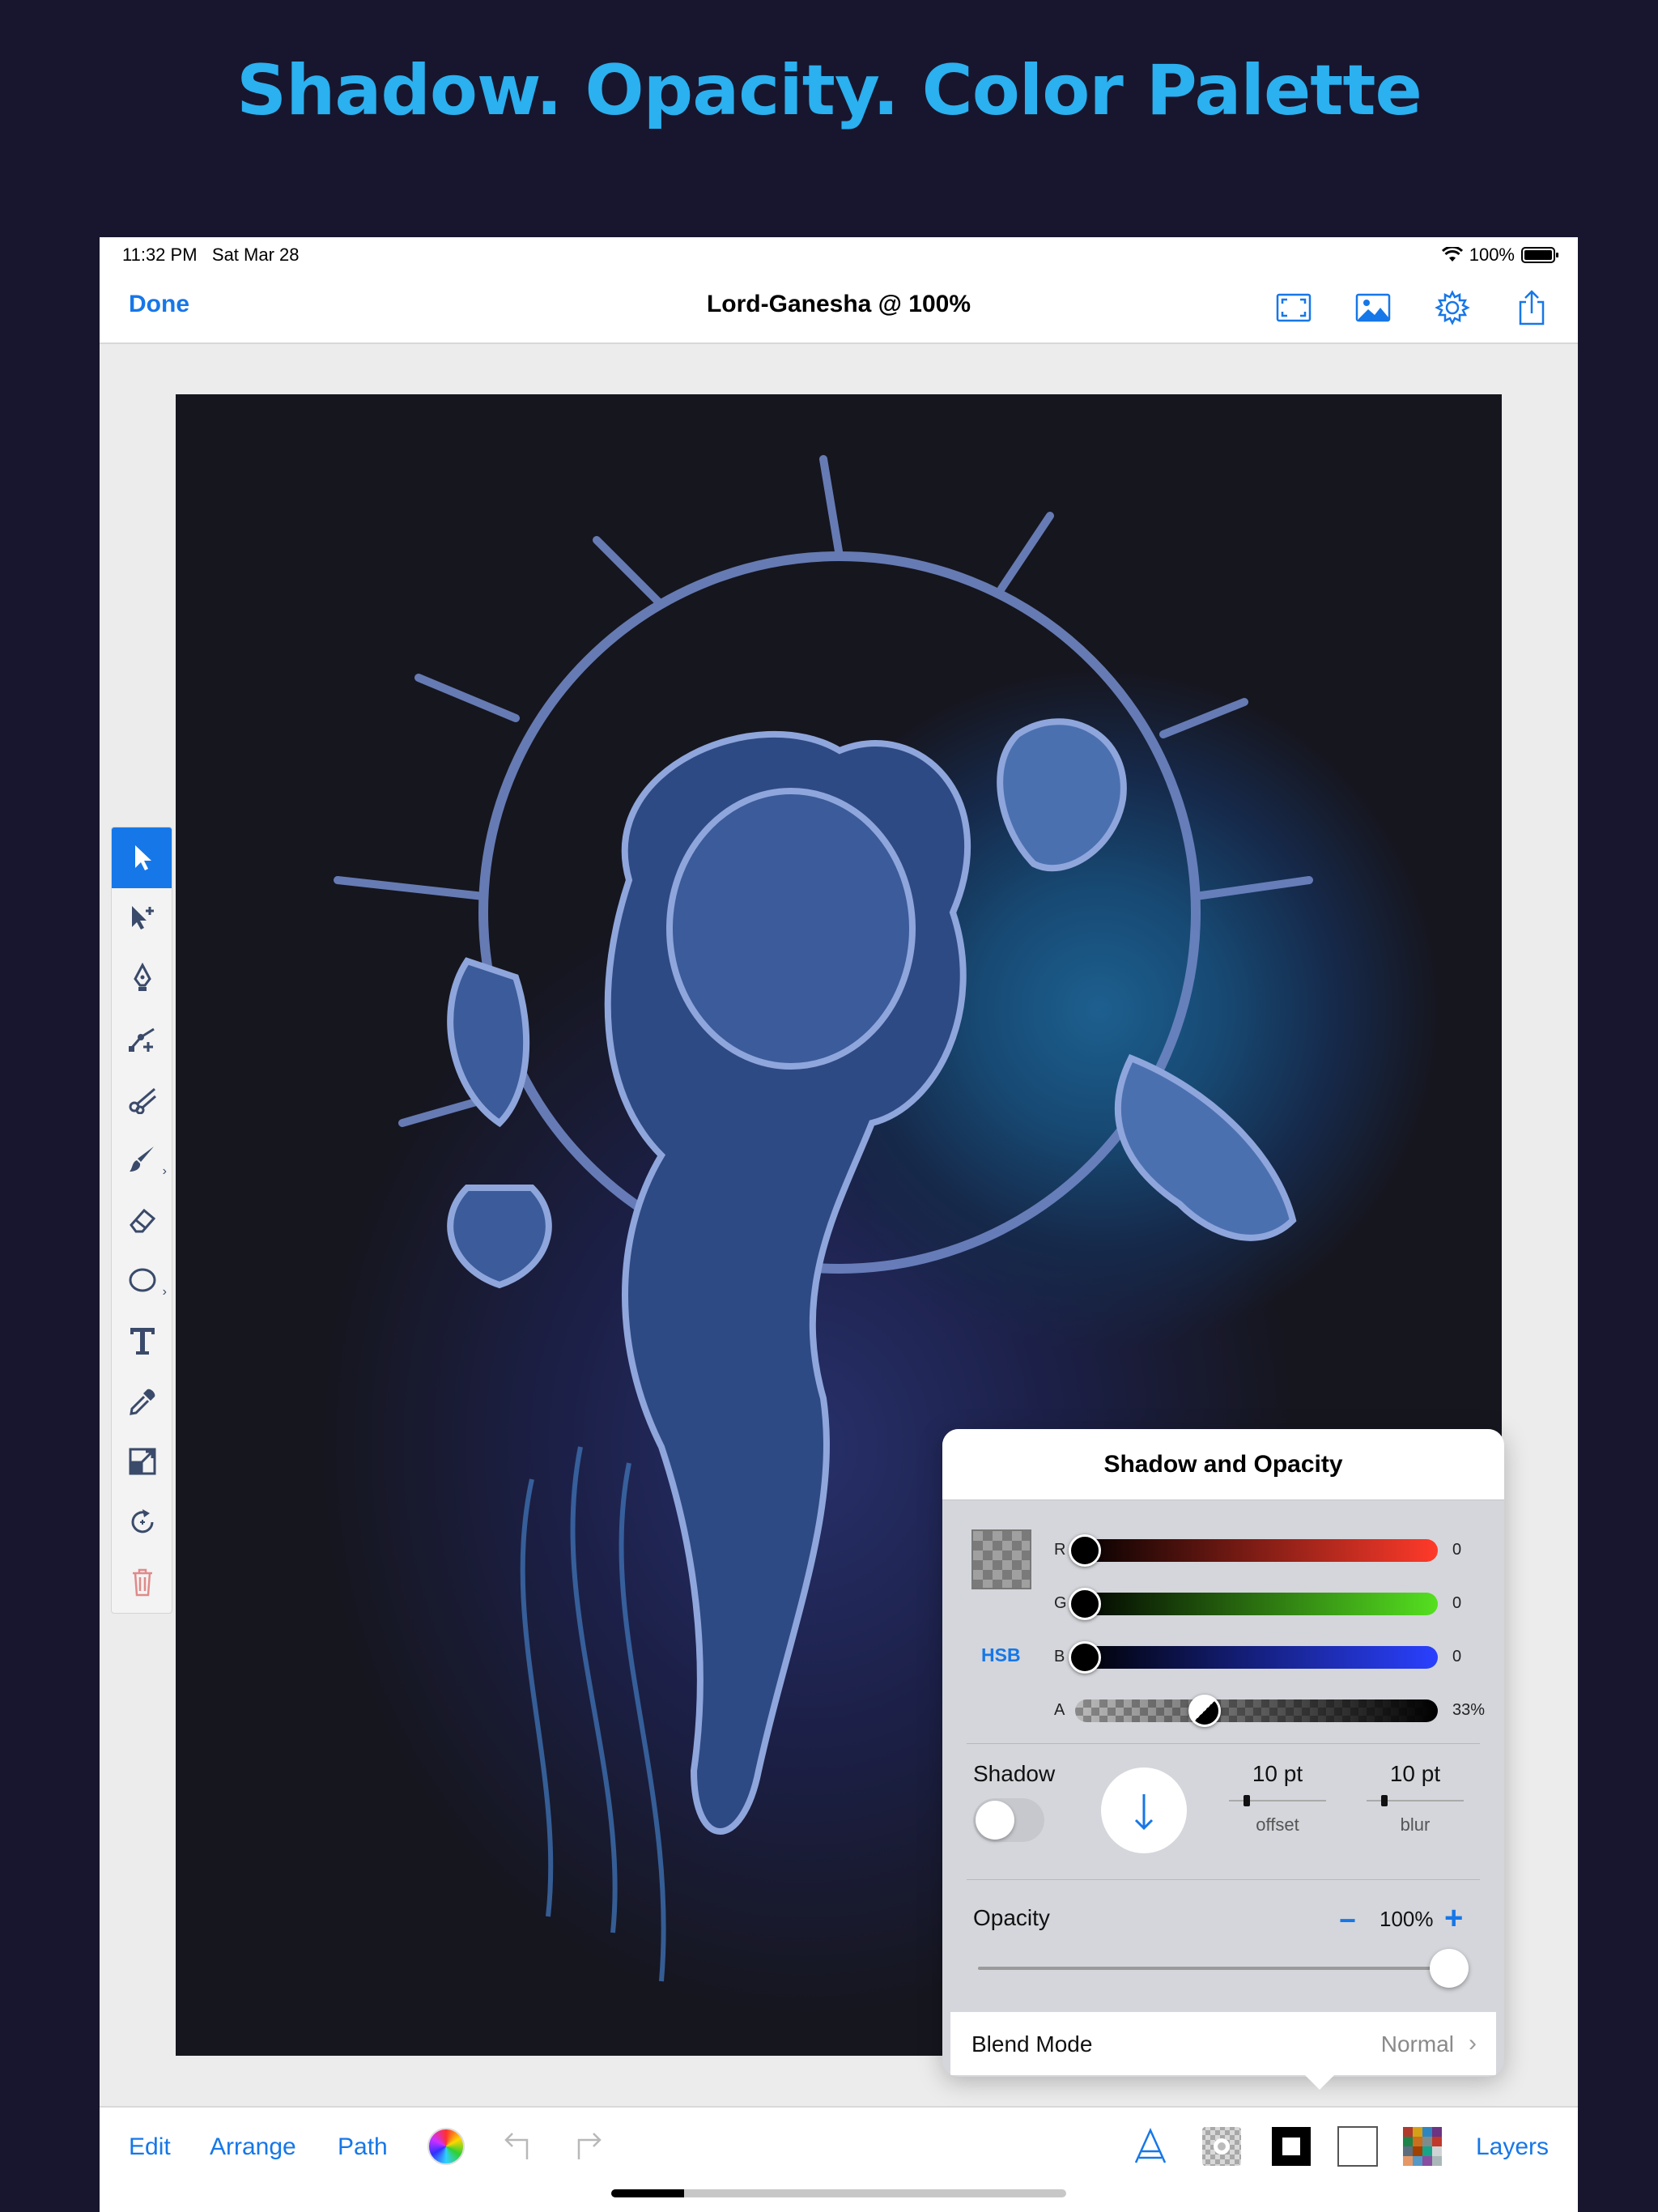 The height and width of the screenshot is (2212, 1658). I want to click on status-right: 100%, so click(1499, 256).